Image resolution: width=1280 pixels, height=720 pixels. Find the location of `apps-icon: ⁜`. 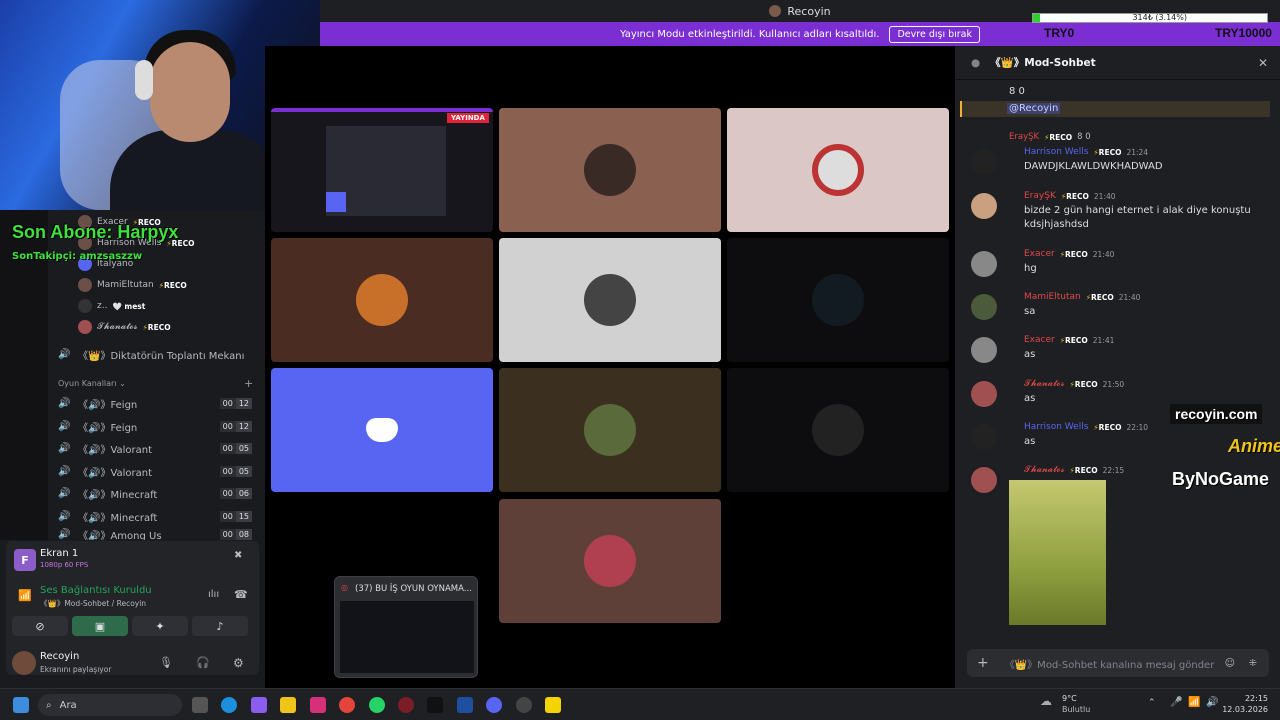

apps-icon: ⁜ is located at coordinates (1253, 663).